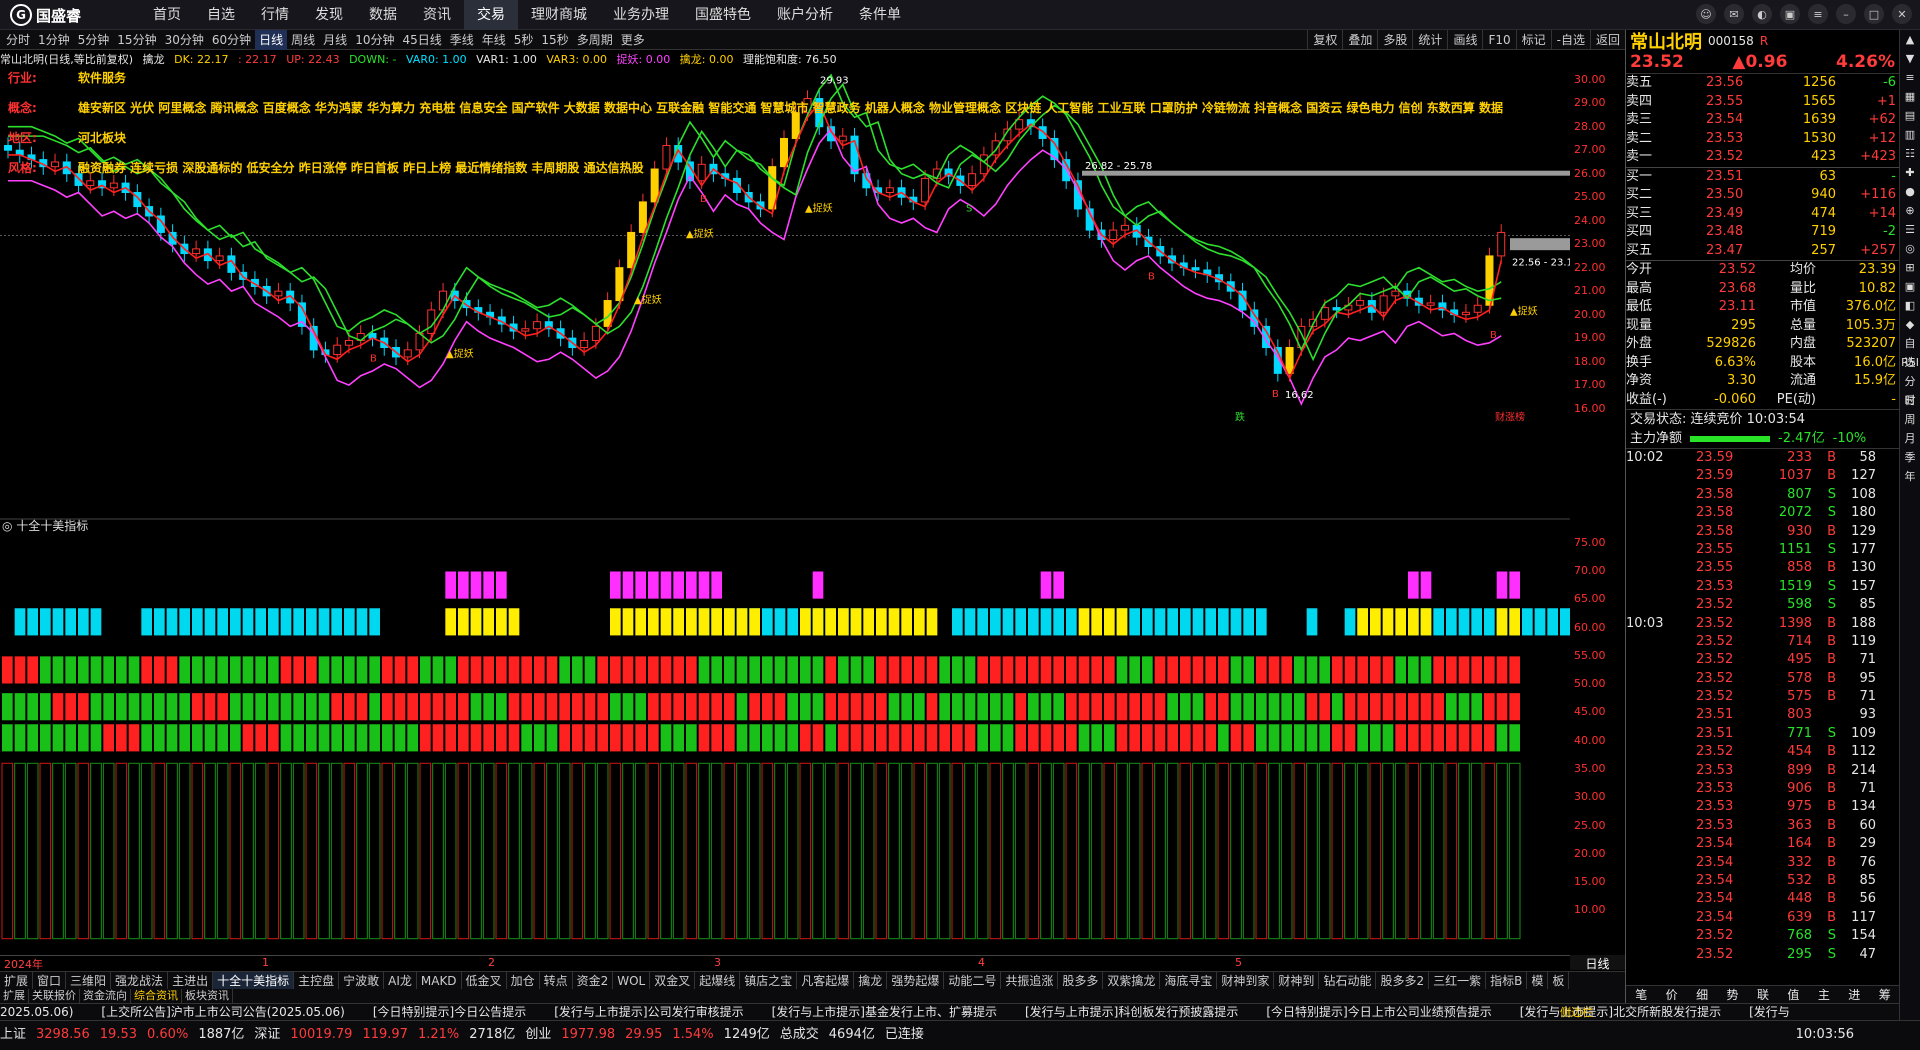 The height and width of the screenshot is (1050, 1920). Describe the element at coordinates (1458, 980) in the screenshot. I see `tab-30: 三红一紫` at that location.